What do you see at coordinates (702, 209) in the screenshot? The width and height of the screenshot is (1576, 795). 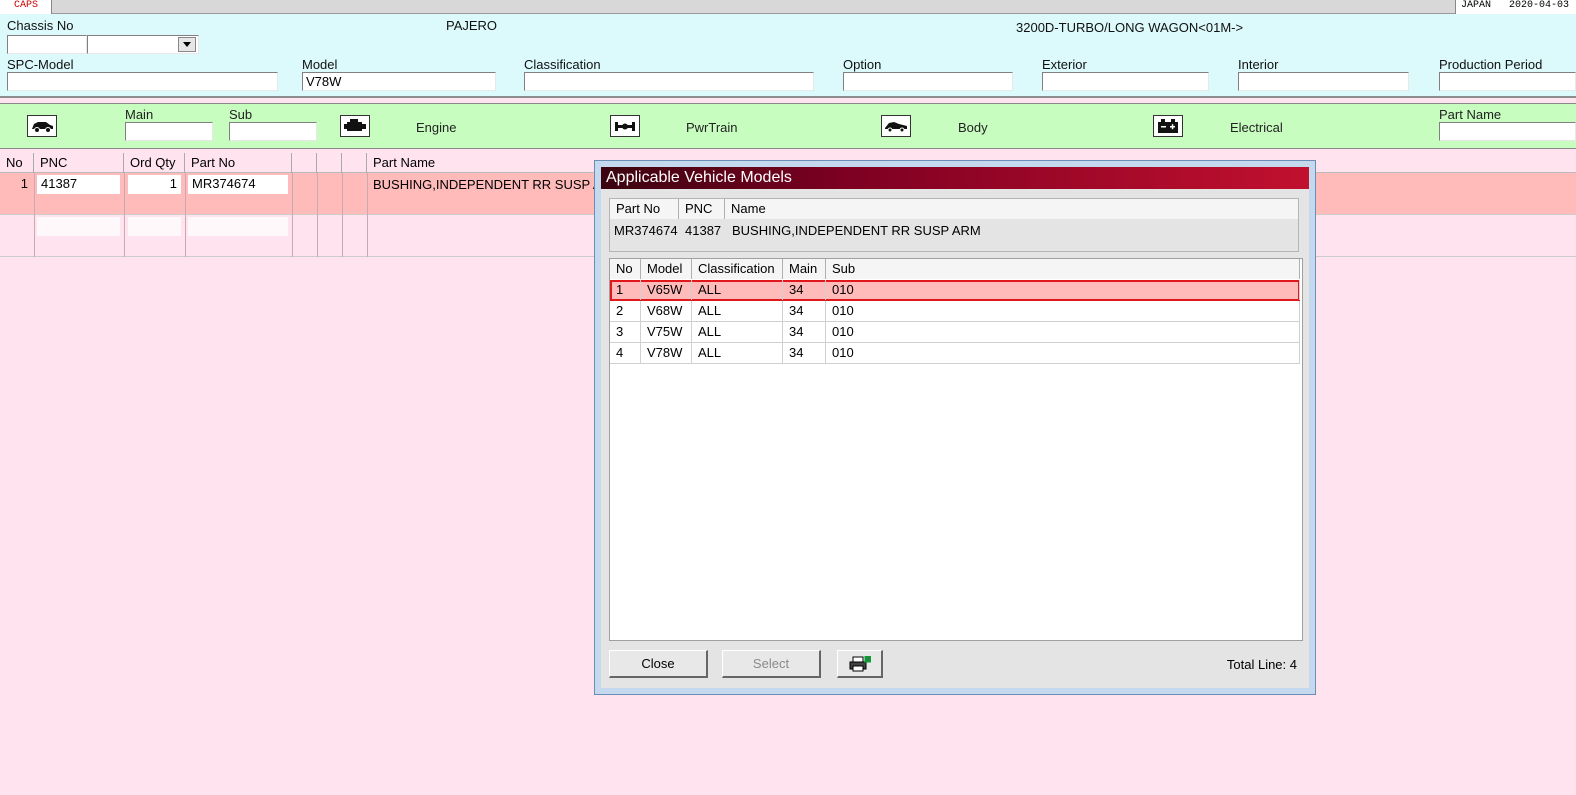 I see `part-col-pnc: PNC` at bounding box center [702, 209].